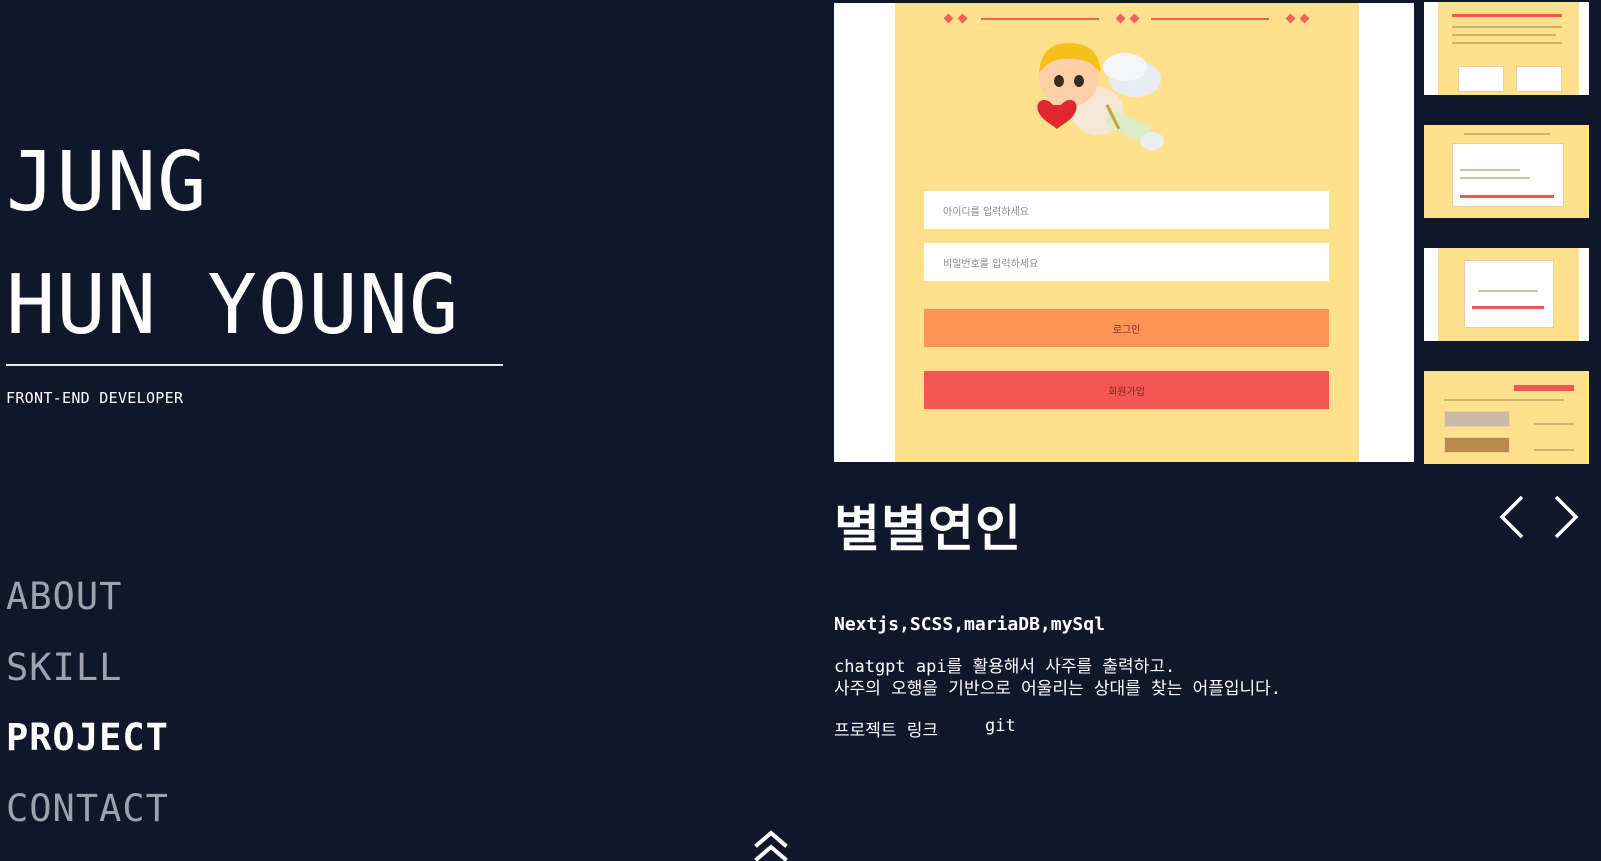 Image resolution: width=1601 pixels, height=861 pixels. I want to click on decorative-border, so click(1127, 18).